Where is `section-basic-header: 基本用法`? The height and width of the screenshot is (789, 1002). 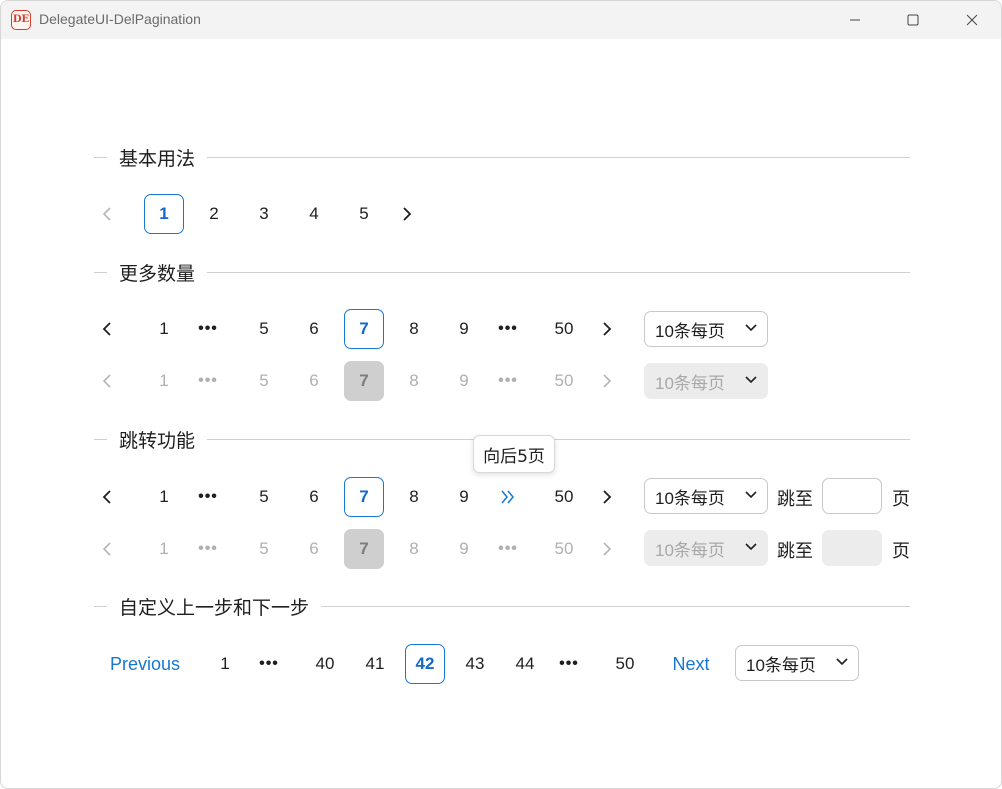 section-basic-header: 基本用法 is located at coordinates (502, 157).